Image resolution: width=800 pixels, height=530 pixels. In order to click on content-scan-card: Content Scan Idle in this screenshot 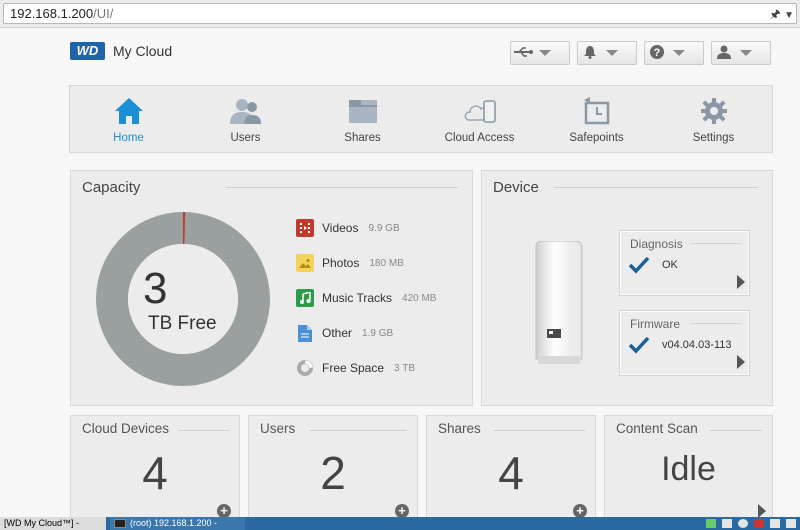, I will do `click(688, 470)`.